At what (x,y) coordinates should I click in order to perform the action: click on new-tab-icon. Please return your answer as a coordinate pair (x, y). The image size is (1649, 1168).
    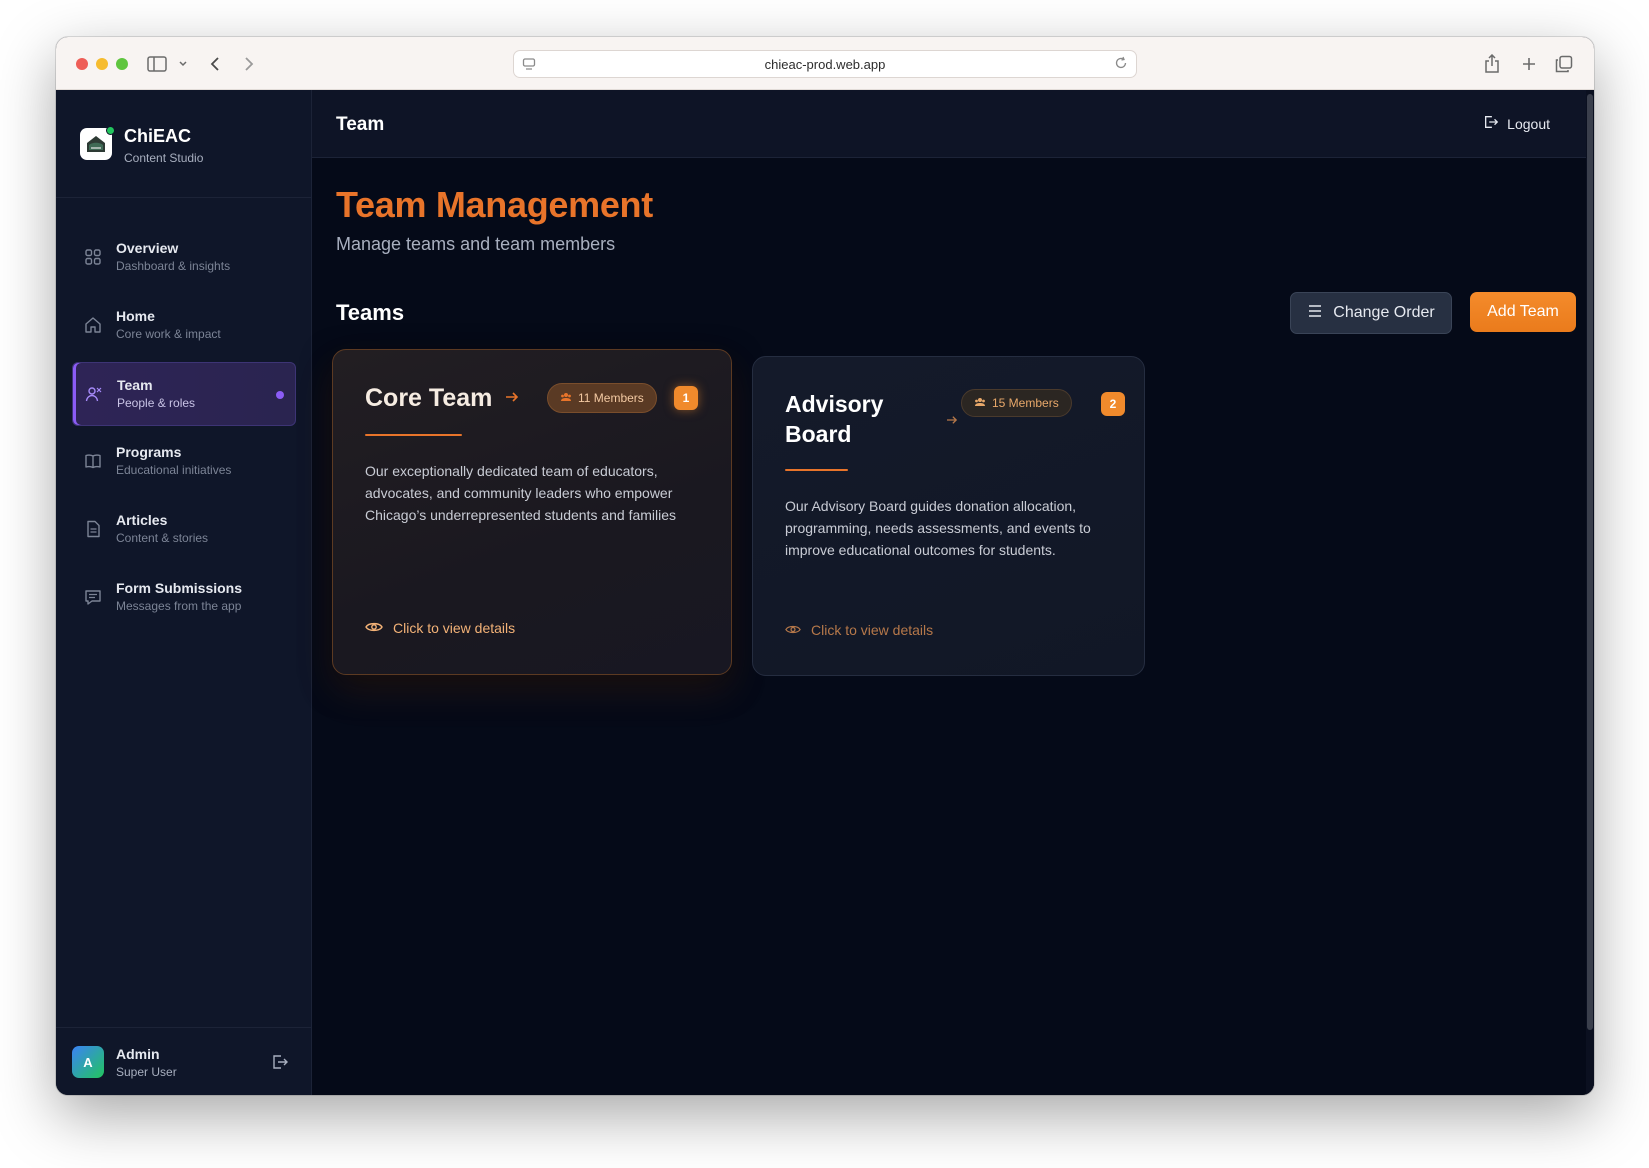
    Looking at the image, I should click on (1529, 64).